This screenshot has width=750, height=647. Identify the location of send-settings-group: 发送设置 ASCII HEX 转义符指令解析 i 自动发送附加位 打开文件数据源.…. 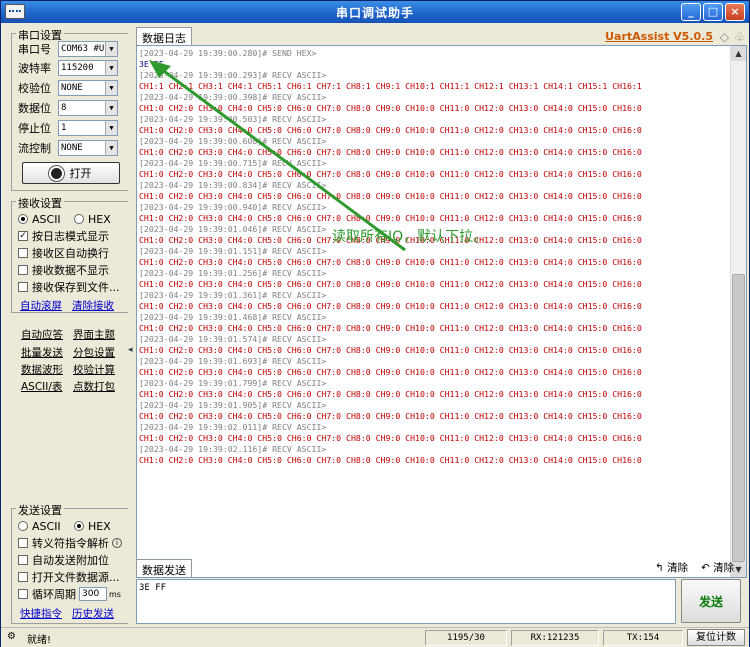
(70, 563).